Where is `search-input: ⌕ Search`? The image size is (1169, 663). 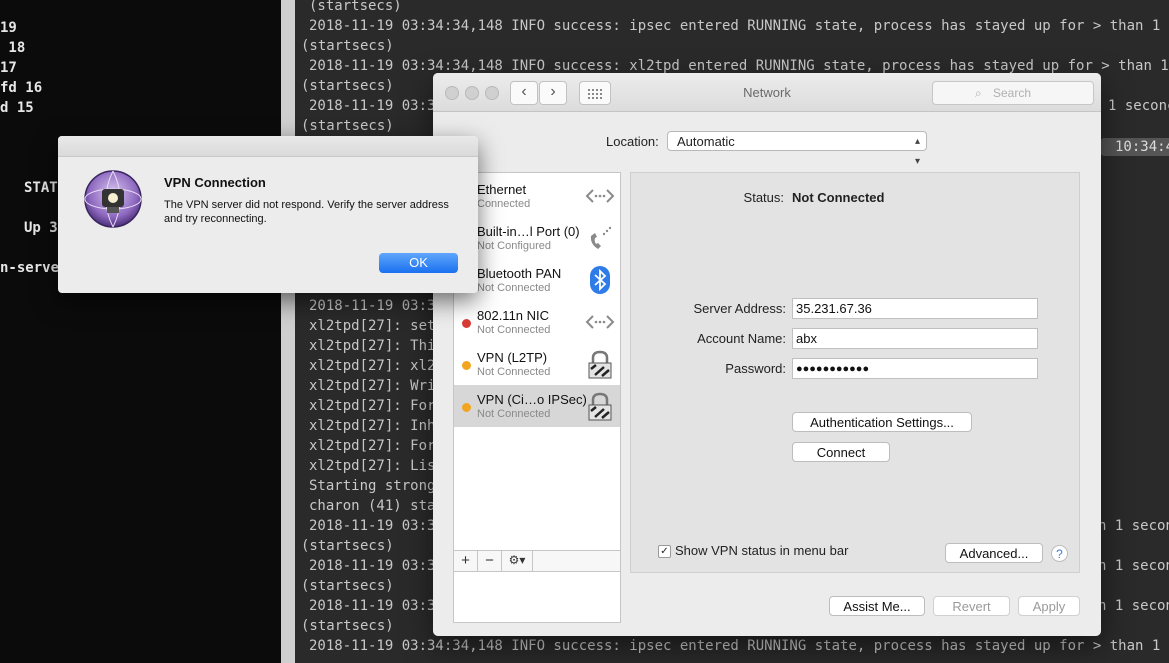
search-input: ⌕ Search is located at coordinates (1013, 93).